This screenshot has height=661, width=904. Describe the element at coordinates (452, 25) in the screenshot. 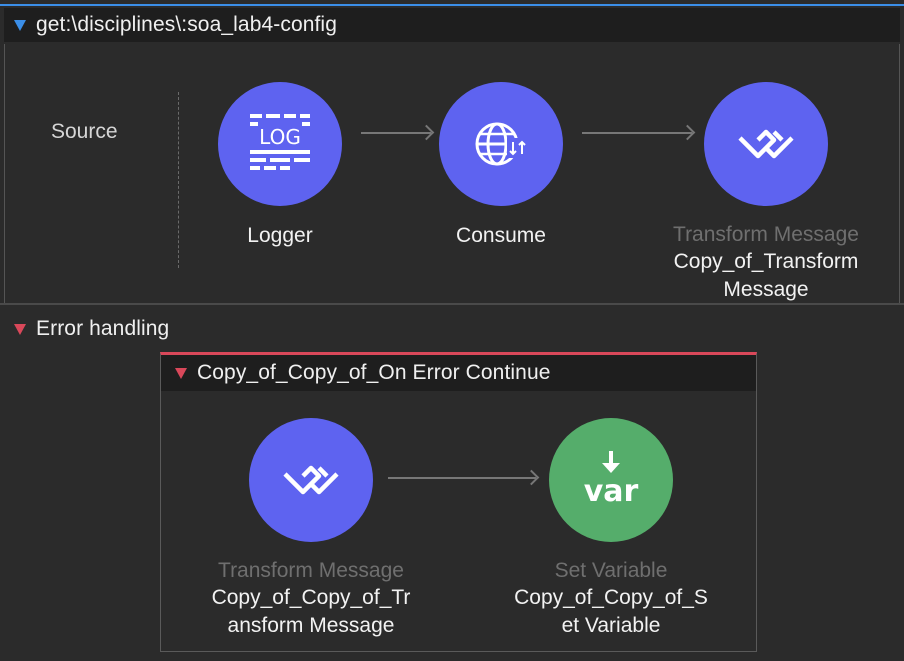

I see `flow-header: get:\disciplines\:soa_lab4-config` at that location.